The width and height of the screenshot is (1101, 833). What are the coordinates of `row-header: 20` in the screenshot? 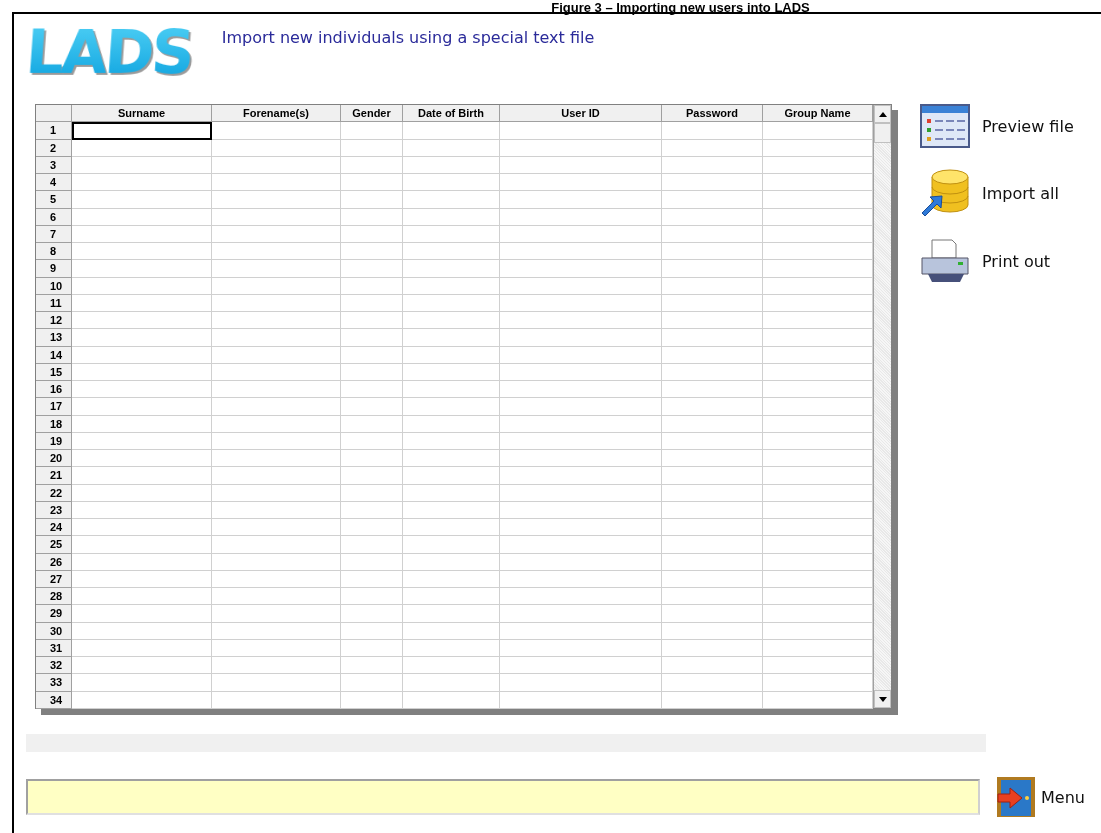 It's located at (54, 459).